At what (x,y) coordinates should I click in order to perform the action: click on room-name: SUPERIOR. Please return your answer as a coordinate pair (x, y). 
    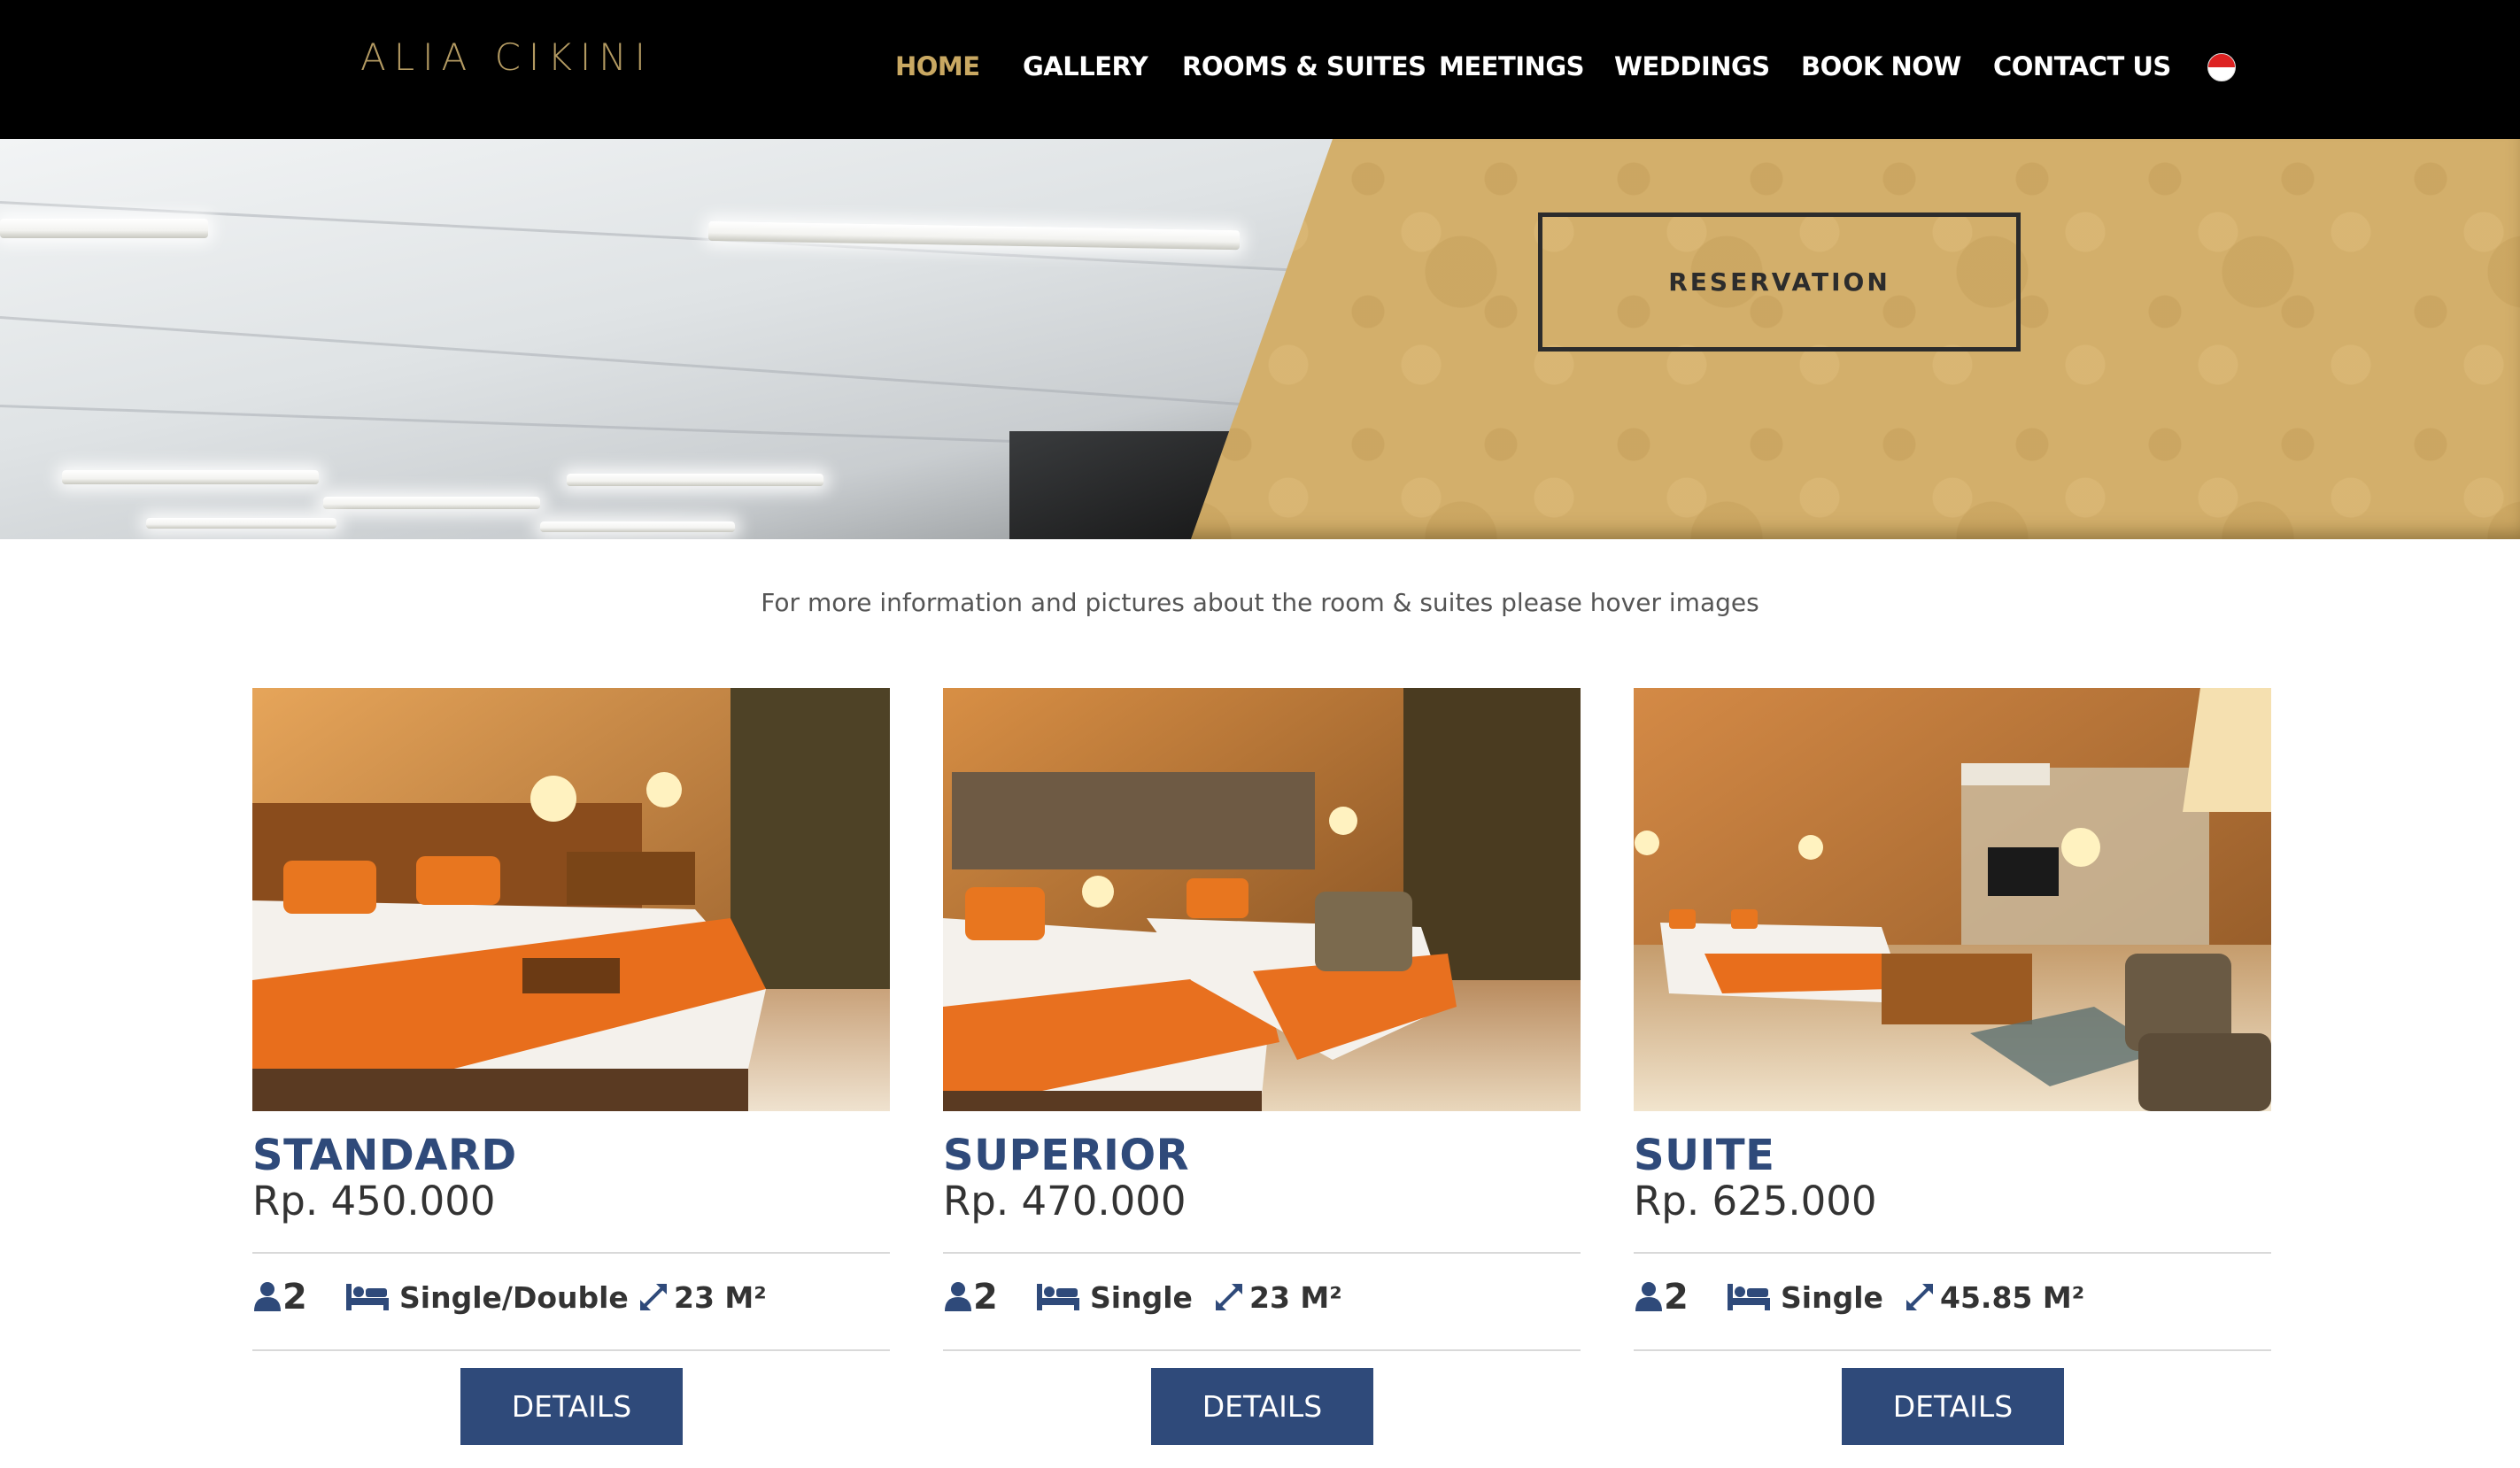
    Looking at the image, I should click on (1066, 1155).